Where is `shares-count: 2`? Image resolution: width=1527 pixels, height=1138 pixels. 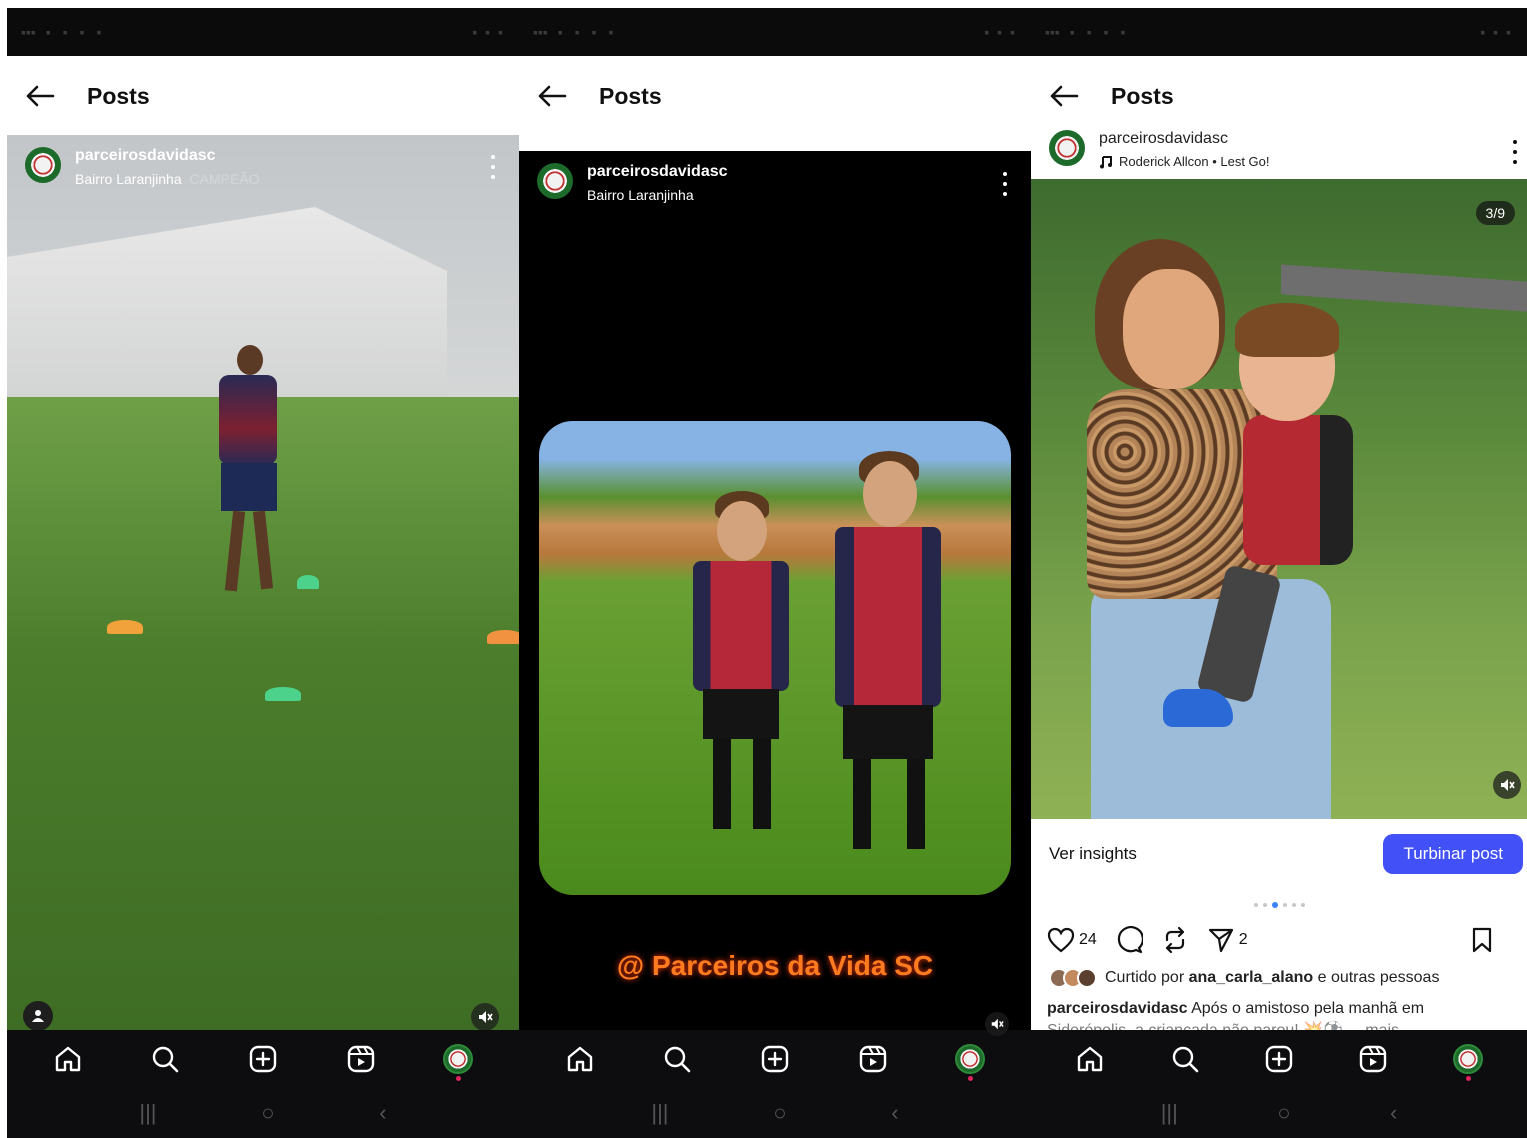 shares-count: 2 is located at coordinates (1243, 939).